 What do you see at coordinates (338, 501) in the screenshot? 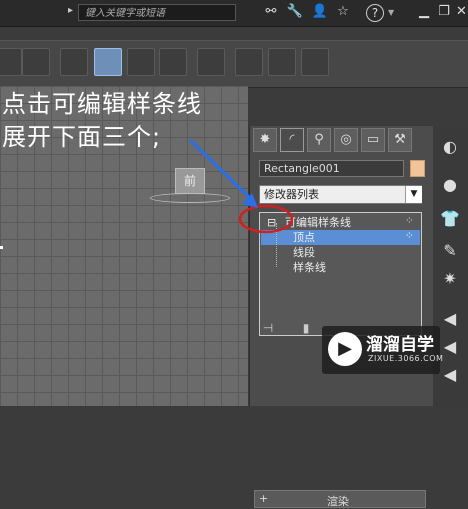
I see `rollout-label: 渲染` at bounding box center [338, 501].